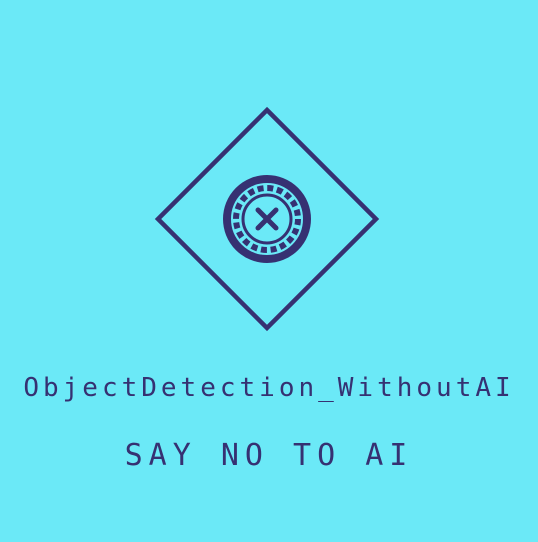  Describe the element at coordinates (269, 455) in the screenshot. I see `brand-tagline: SAY NO TO AI` at that location.